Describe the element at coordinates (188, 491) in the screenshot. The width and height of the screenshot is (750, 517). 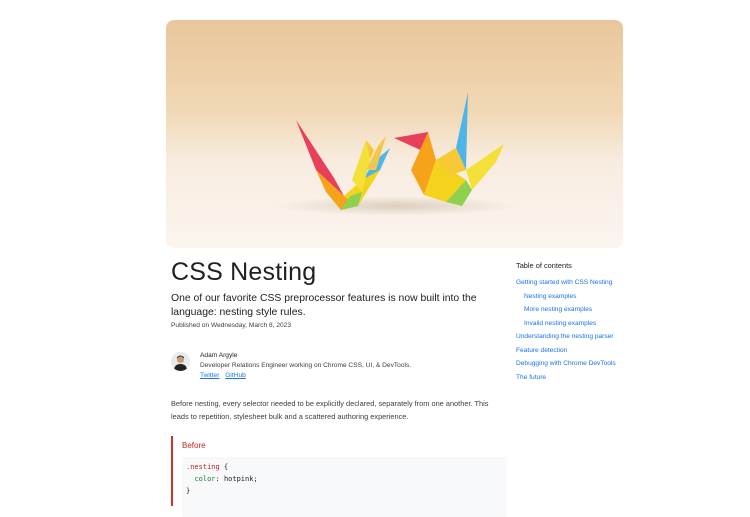
I see `code-brace-close: }` at that location.